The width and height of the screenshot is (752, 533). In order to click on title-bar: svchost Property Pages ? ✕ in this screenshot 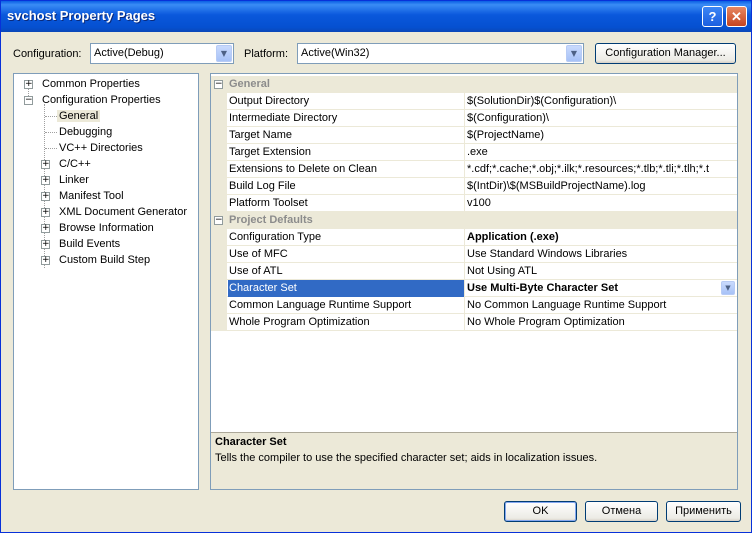, I will do `click(376, 16)`.